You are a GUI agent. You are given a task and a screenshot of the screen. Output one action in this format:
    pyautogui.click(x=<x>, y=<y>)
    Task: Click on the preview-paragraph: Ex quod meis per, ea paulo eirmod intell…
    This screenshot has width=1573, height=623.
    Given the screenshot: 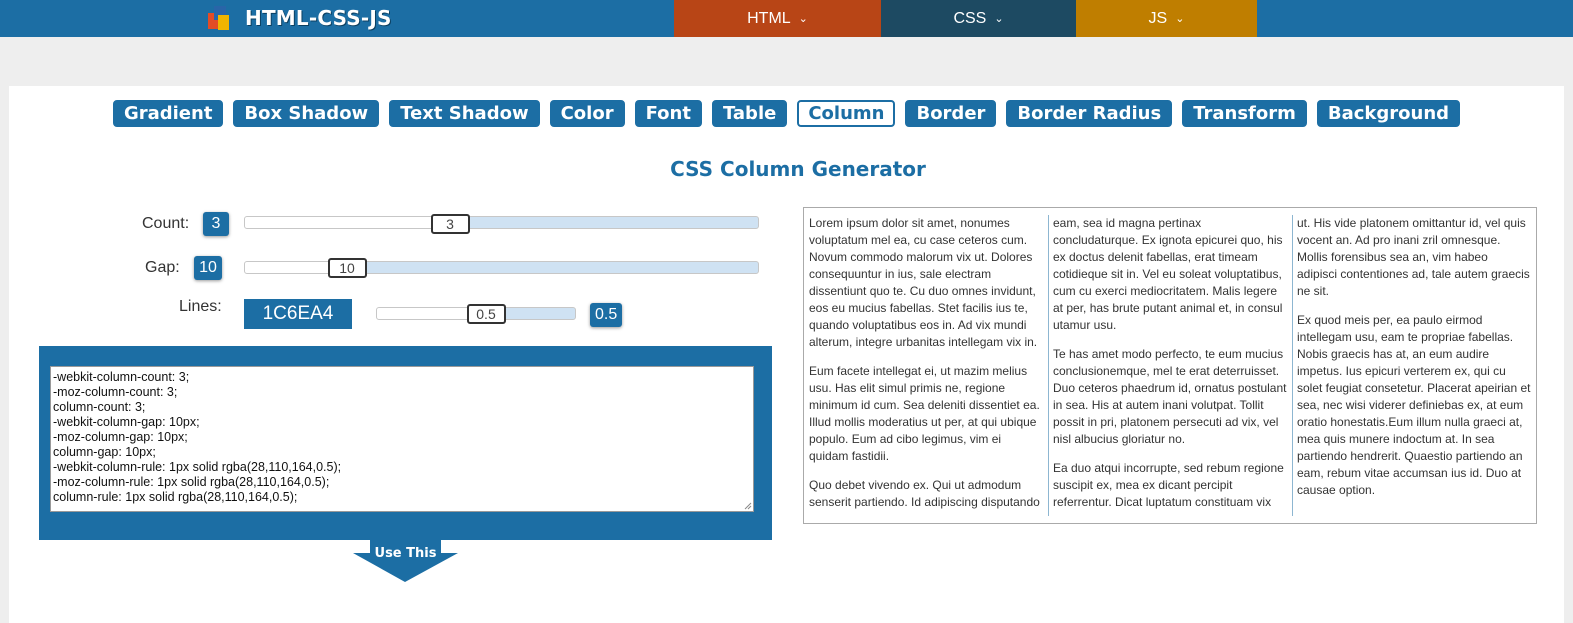 What is the action you would take?
    pyautogui.click(x=1414, y=405)
    